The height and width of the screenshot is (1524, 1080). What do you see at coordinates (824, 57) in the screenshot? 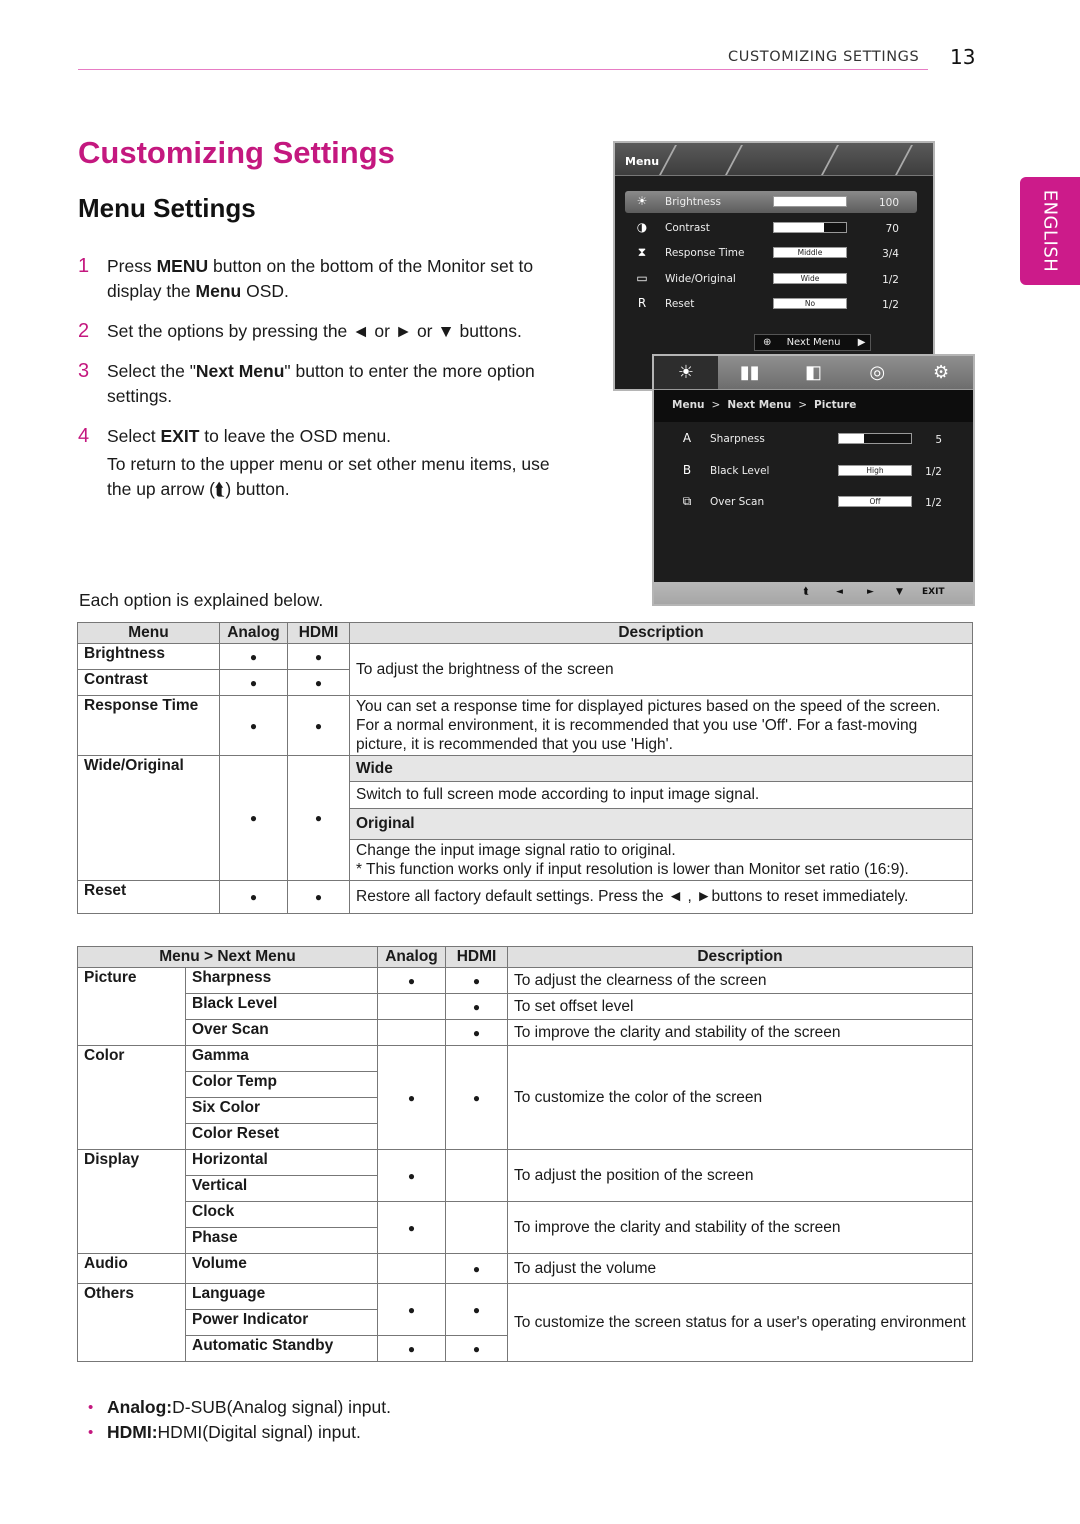
I see `running-header: CUSTOMIZING SETTINGS` at bounding box center [824, 57].